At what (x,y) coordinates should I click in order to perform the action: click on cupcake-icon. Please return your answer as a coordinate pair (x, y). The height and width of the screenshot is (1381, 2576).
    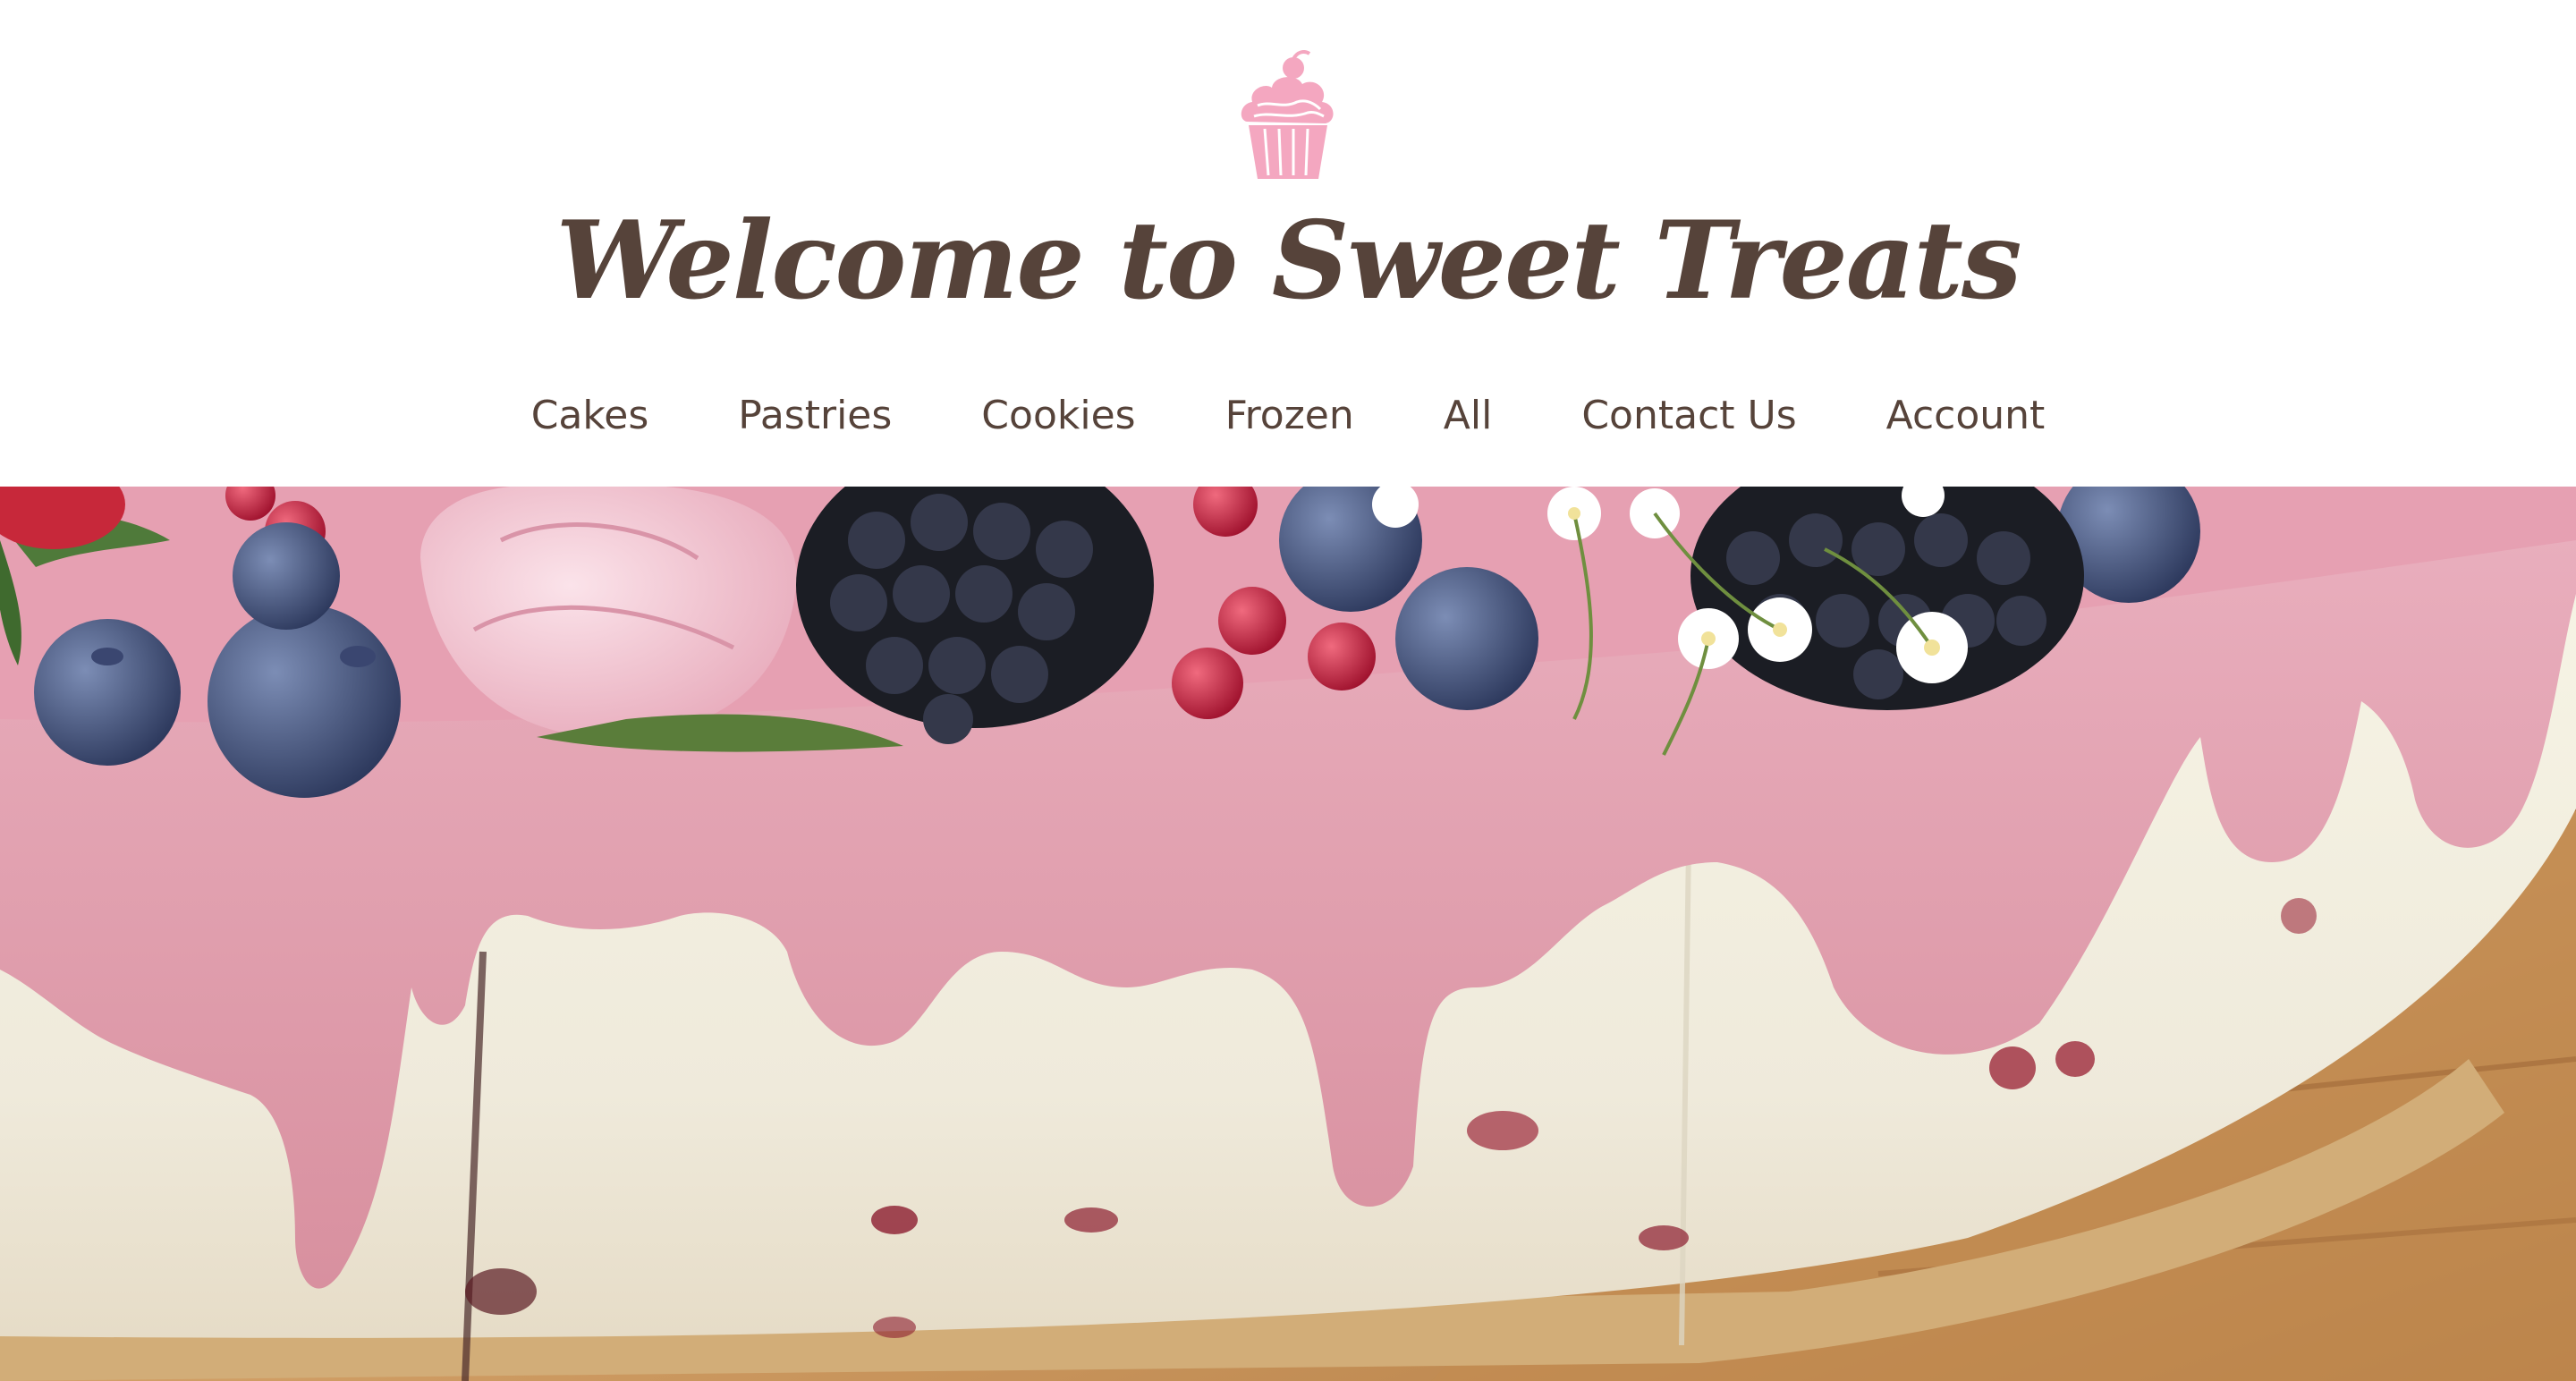
    Looking at the image, I should click on (1288, 117).